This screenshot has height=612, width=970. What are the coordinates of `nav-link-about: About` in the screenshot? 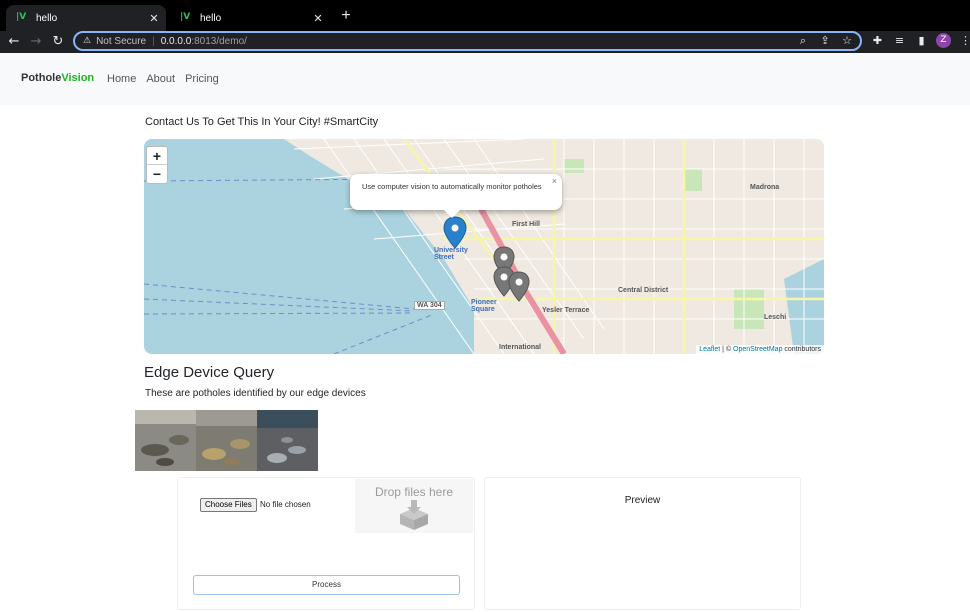 It's located at (160, 79).